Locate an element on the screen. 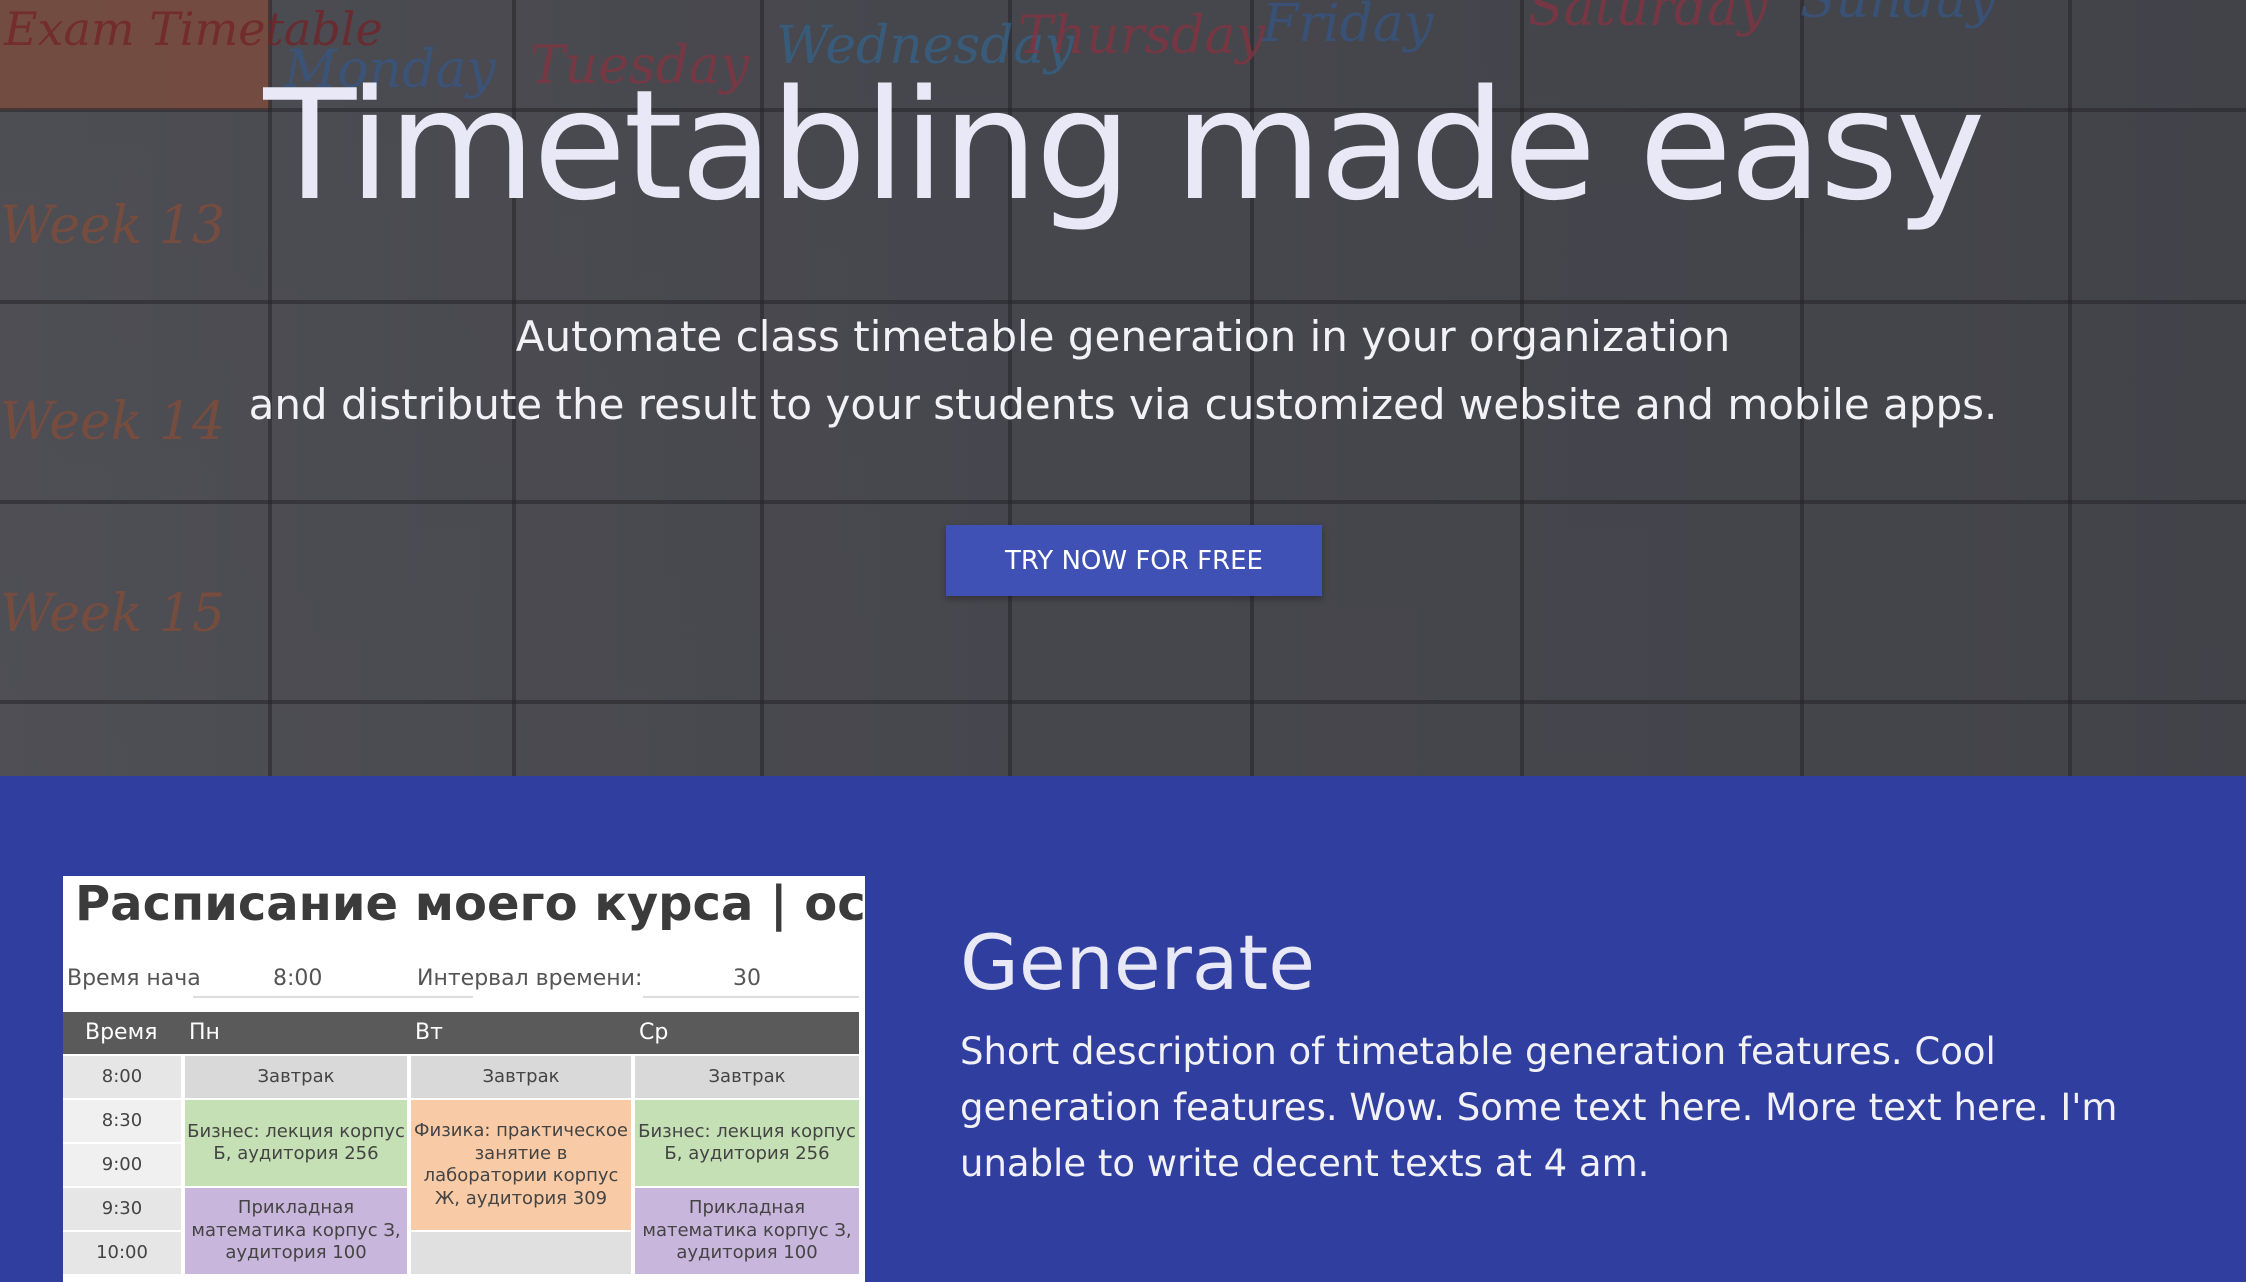 This screenshot has height=1282, width=2246. timetable-header-row: Время Пн Вт Ср is located at coordinates (461, 1033).